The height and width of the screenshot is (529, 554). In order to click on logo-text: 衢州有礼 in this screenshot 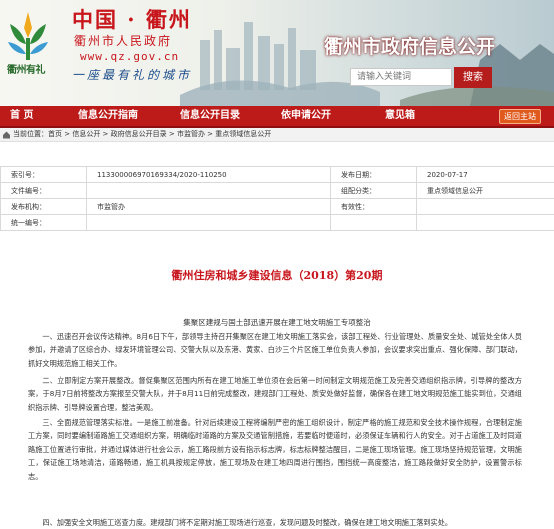, I will do `click(26, 68)`.